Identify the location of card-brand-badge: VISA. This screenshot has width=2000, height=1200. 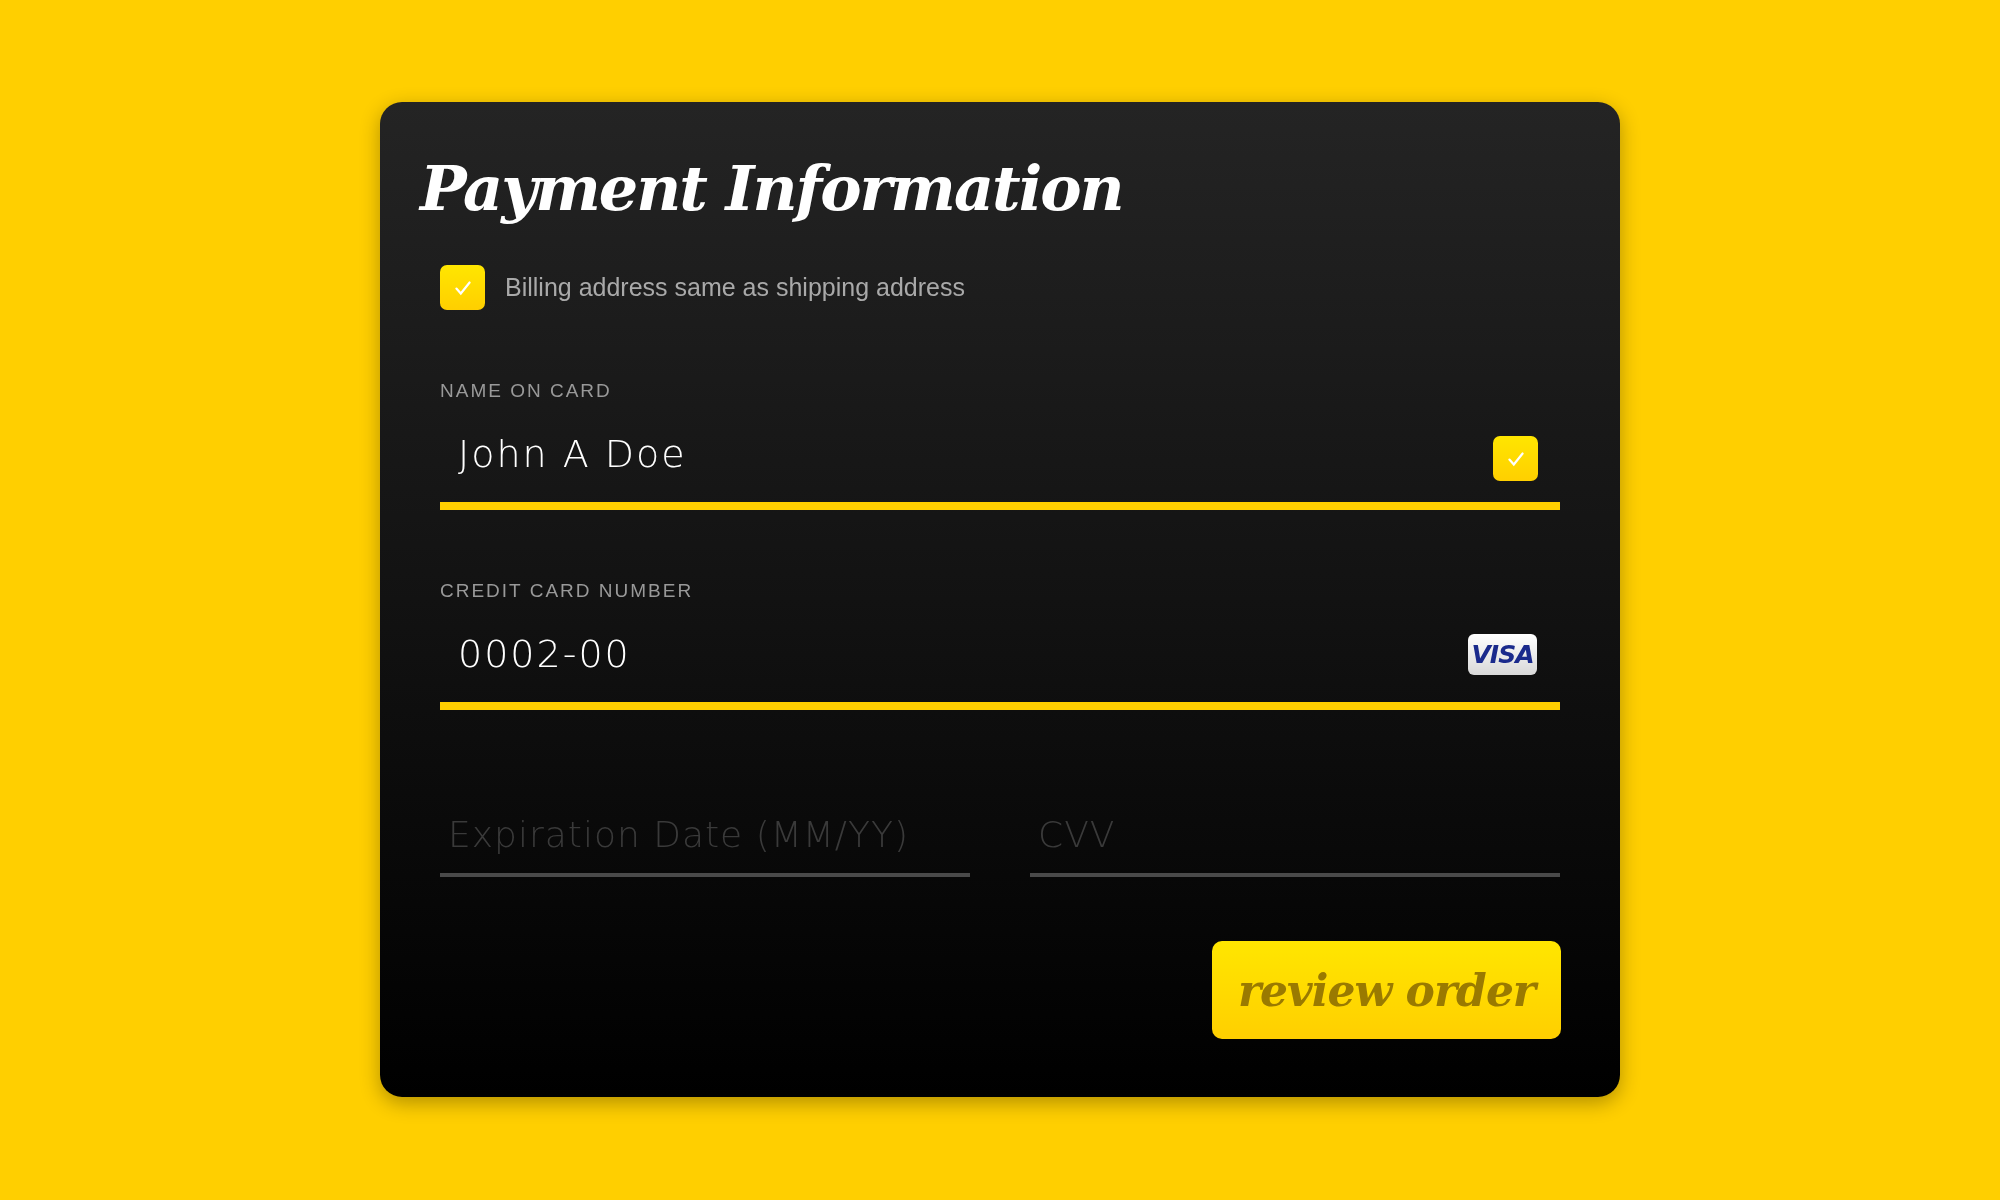
(1502, 654).